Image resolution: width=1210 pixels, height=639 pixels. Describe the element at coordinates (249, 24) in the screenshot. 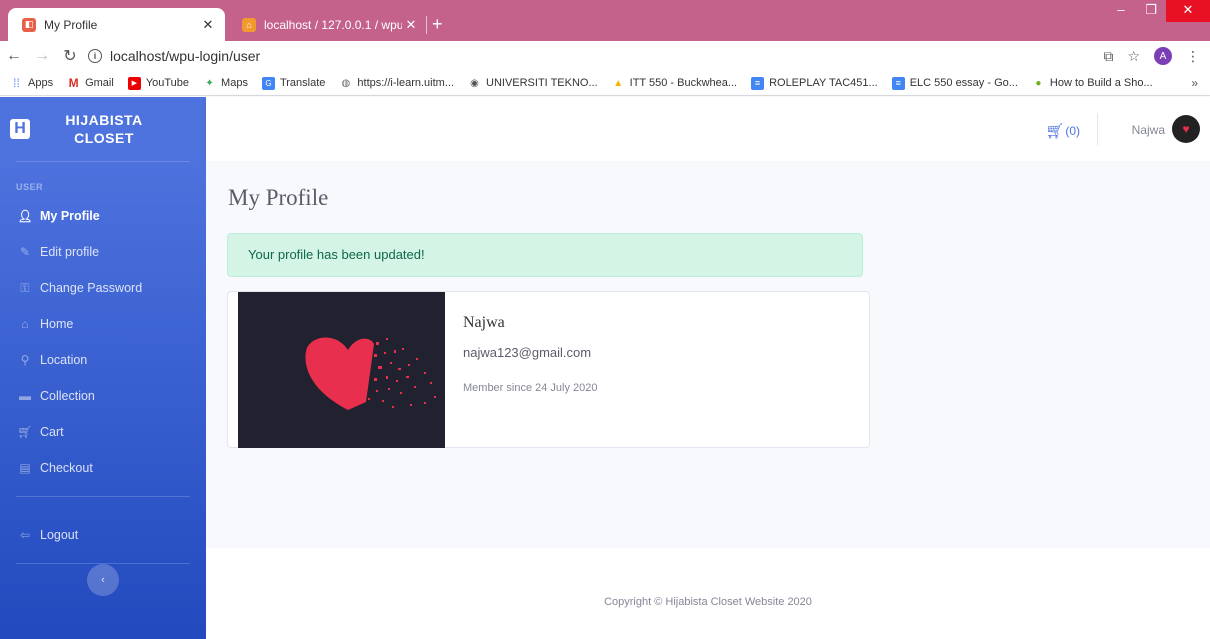

I see `phpmyadmin-favicon-icon: ⌂` at that location.